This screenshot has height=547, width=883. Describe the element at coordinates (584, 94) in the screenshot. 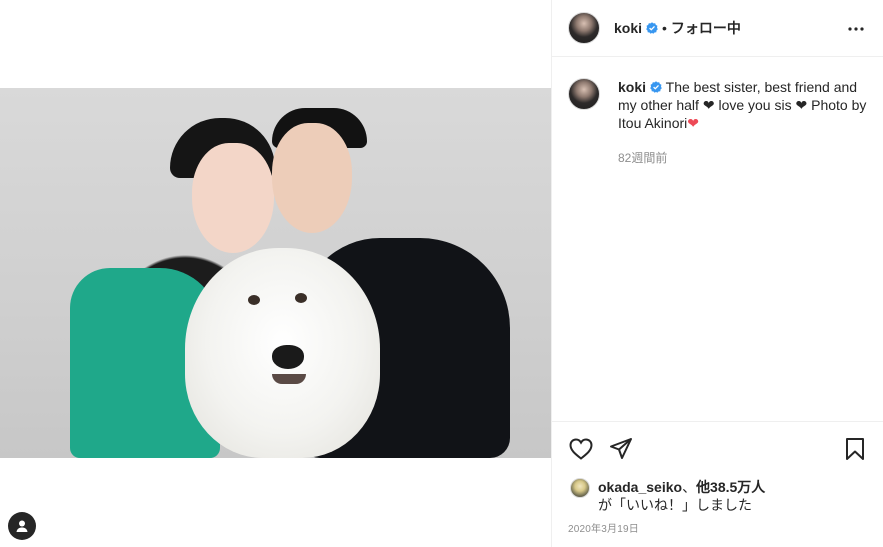

I see `caption-avatar` at that location.